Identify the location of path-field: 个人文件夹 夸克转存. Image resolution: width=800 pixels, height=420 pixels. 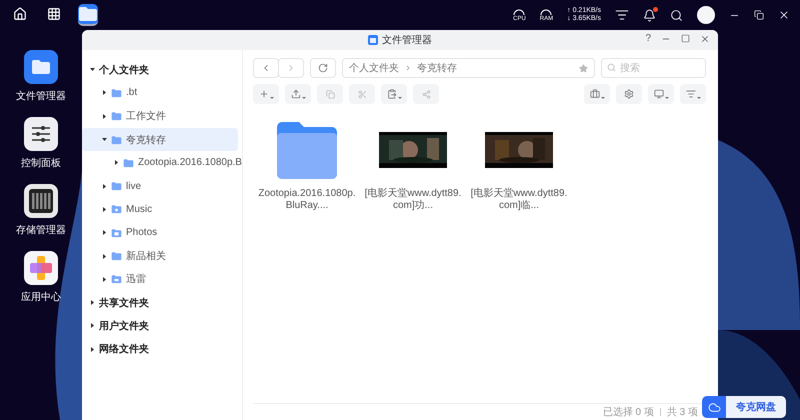
(468, 68).